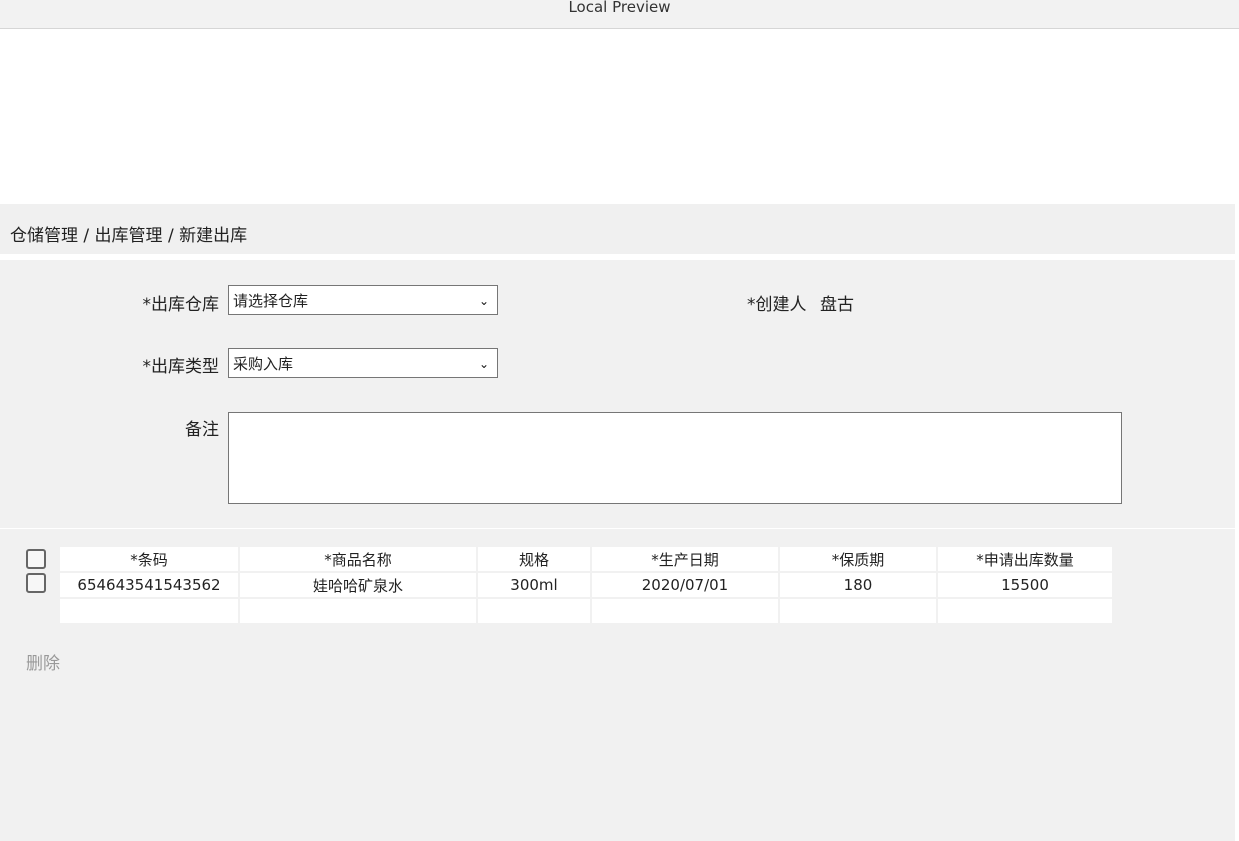 The height and width of the screenshot is (841, 1239). Describe the element at coordinates (858, 585) in the screenshot. I see `cell-shelf-life: 180` at that location.